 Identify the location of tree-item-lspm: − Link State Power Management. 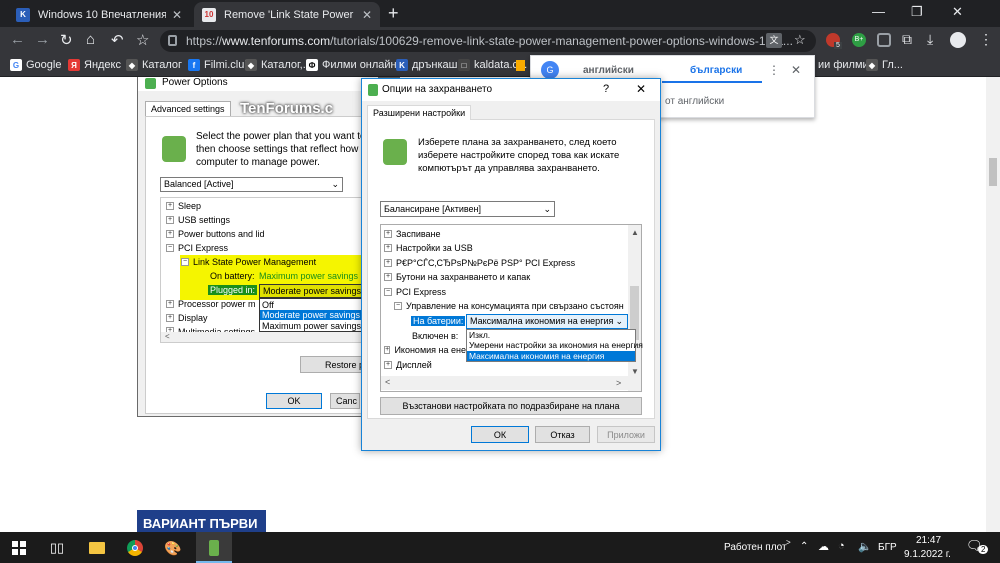
(248, 262).